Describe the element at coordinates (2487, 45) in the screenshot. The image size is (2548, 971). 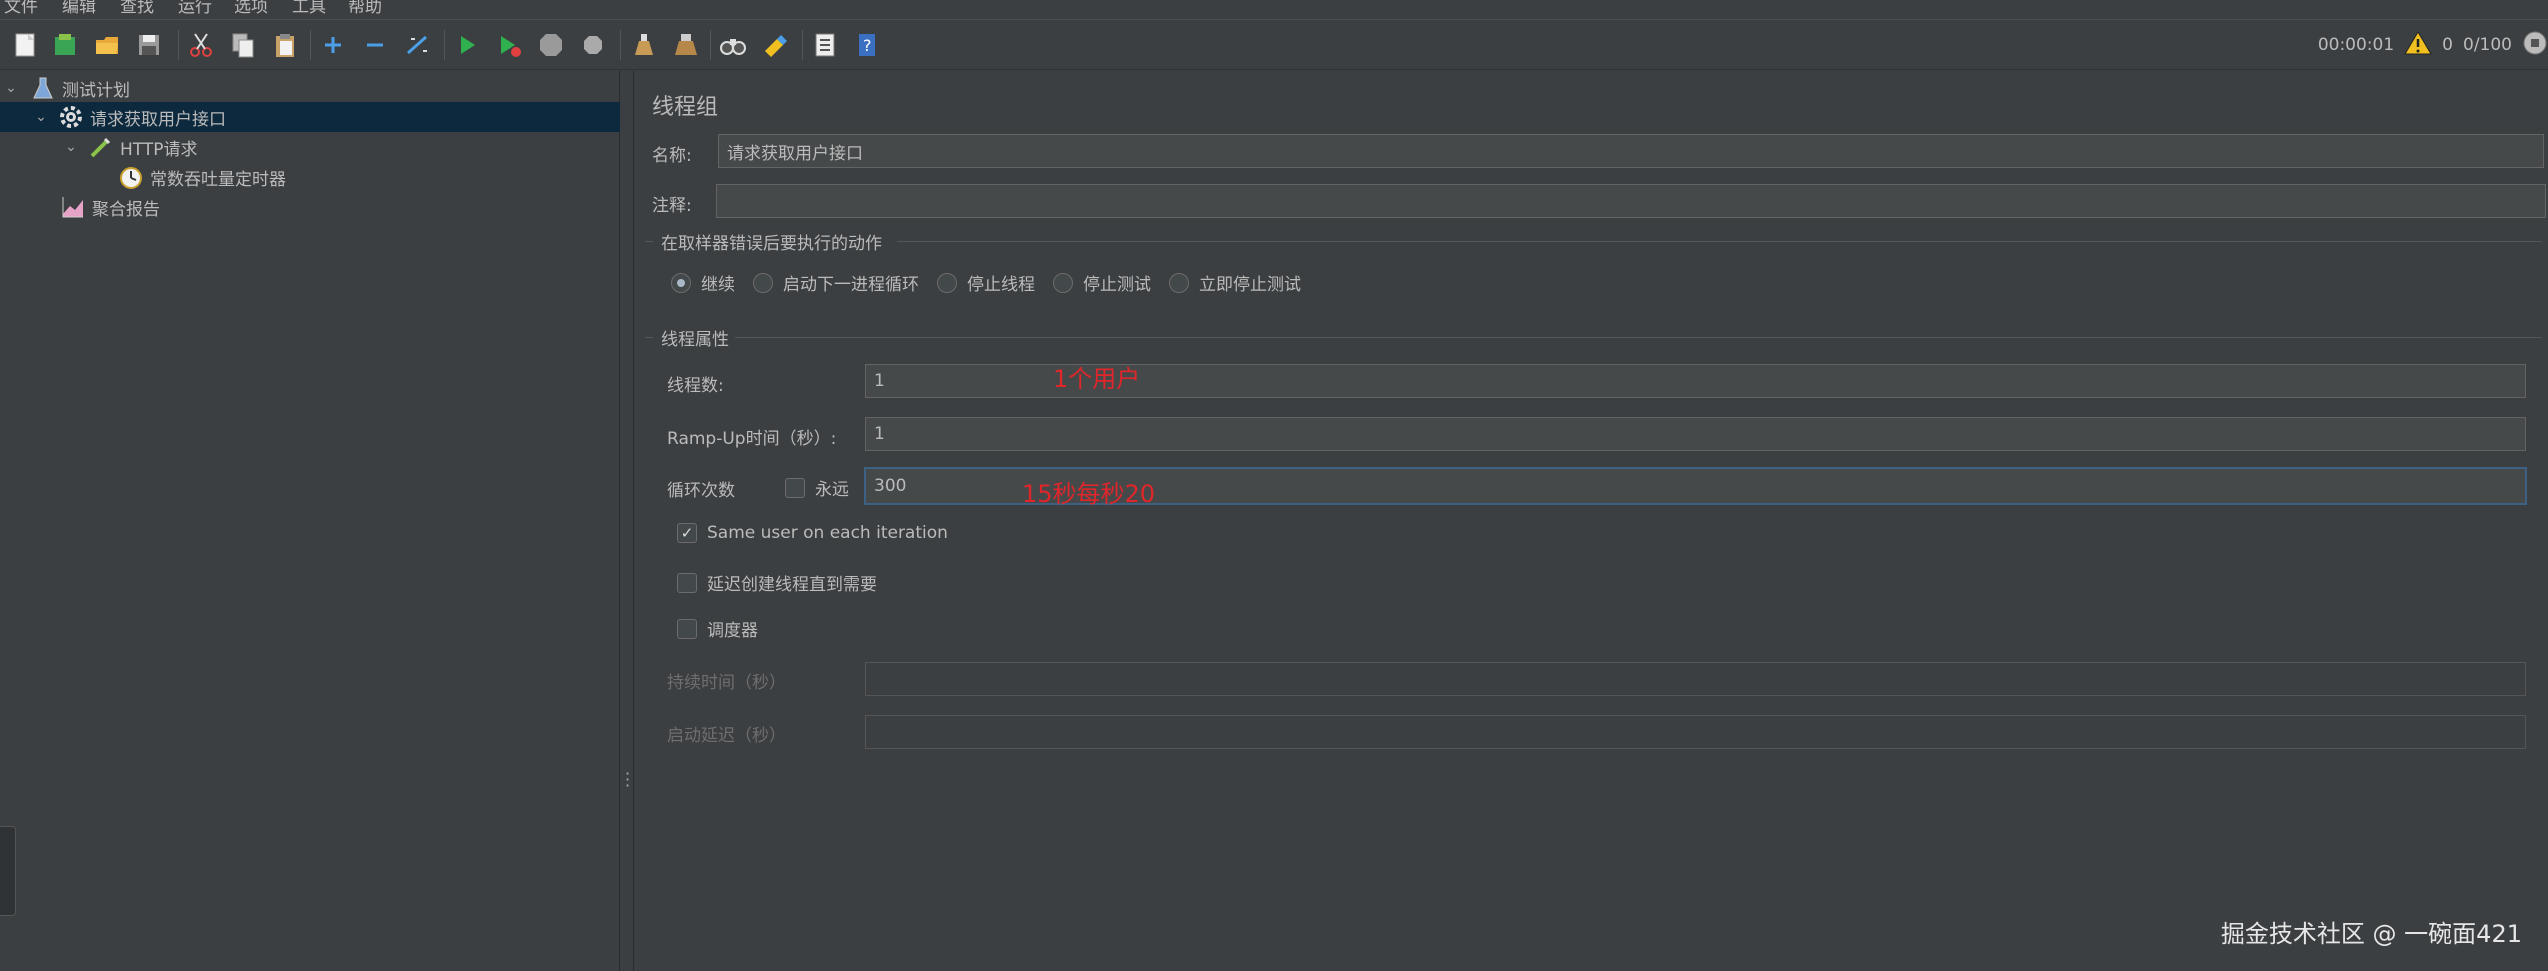
I see `thread-count: 0/100` at that location.